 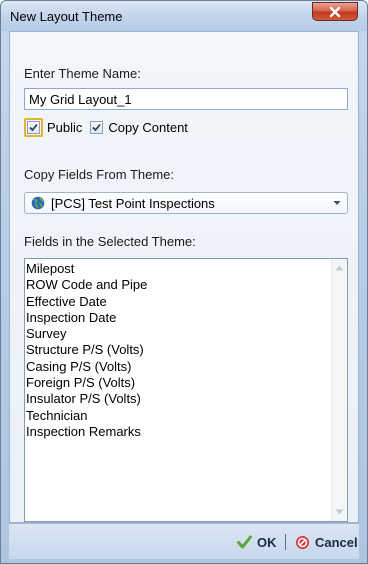 I want to click on close-button, so click(x=335, y=11).